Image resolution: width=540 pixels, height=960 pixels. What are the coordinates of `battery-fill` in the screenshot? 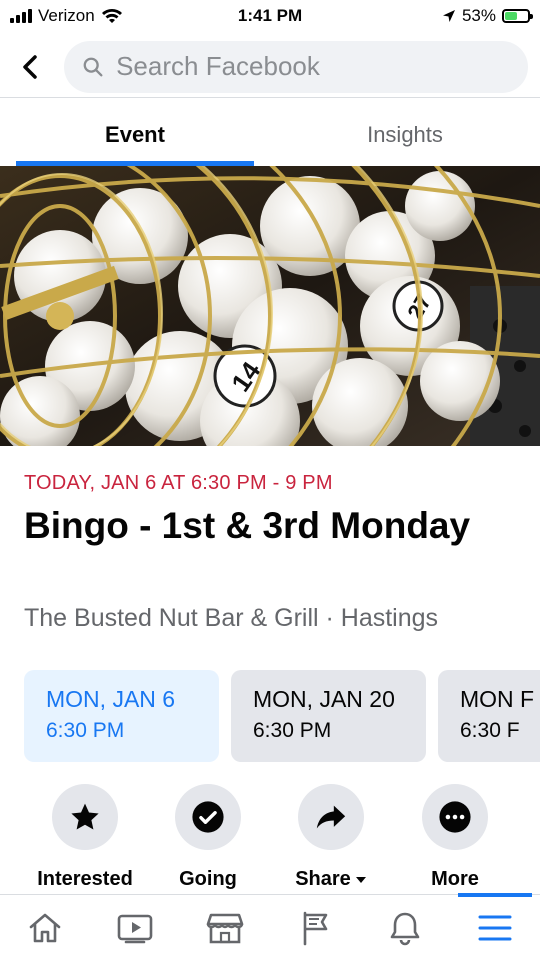 It's located at (511, 16).